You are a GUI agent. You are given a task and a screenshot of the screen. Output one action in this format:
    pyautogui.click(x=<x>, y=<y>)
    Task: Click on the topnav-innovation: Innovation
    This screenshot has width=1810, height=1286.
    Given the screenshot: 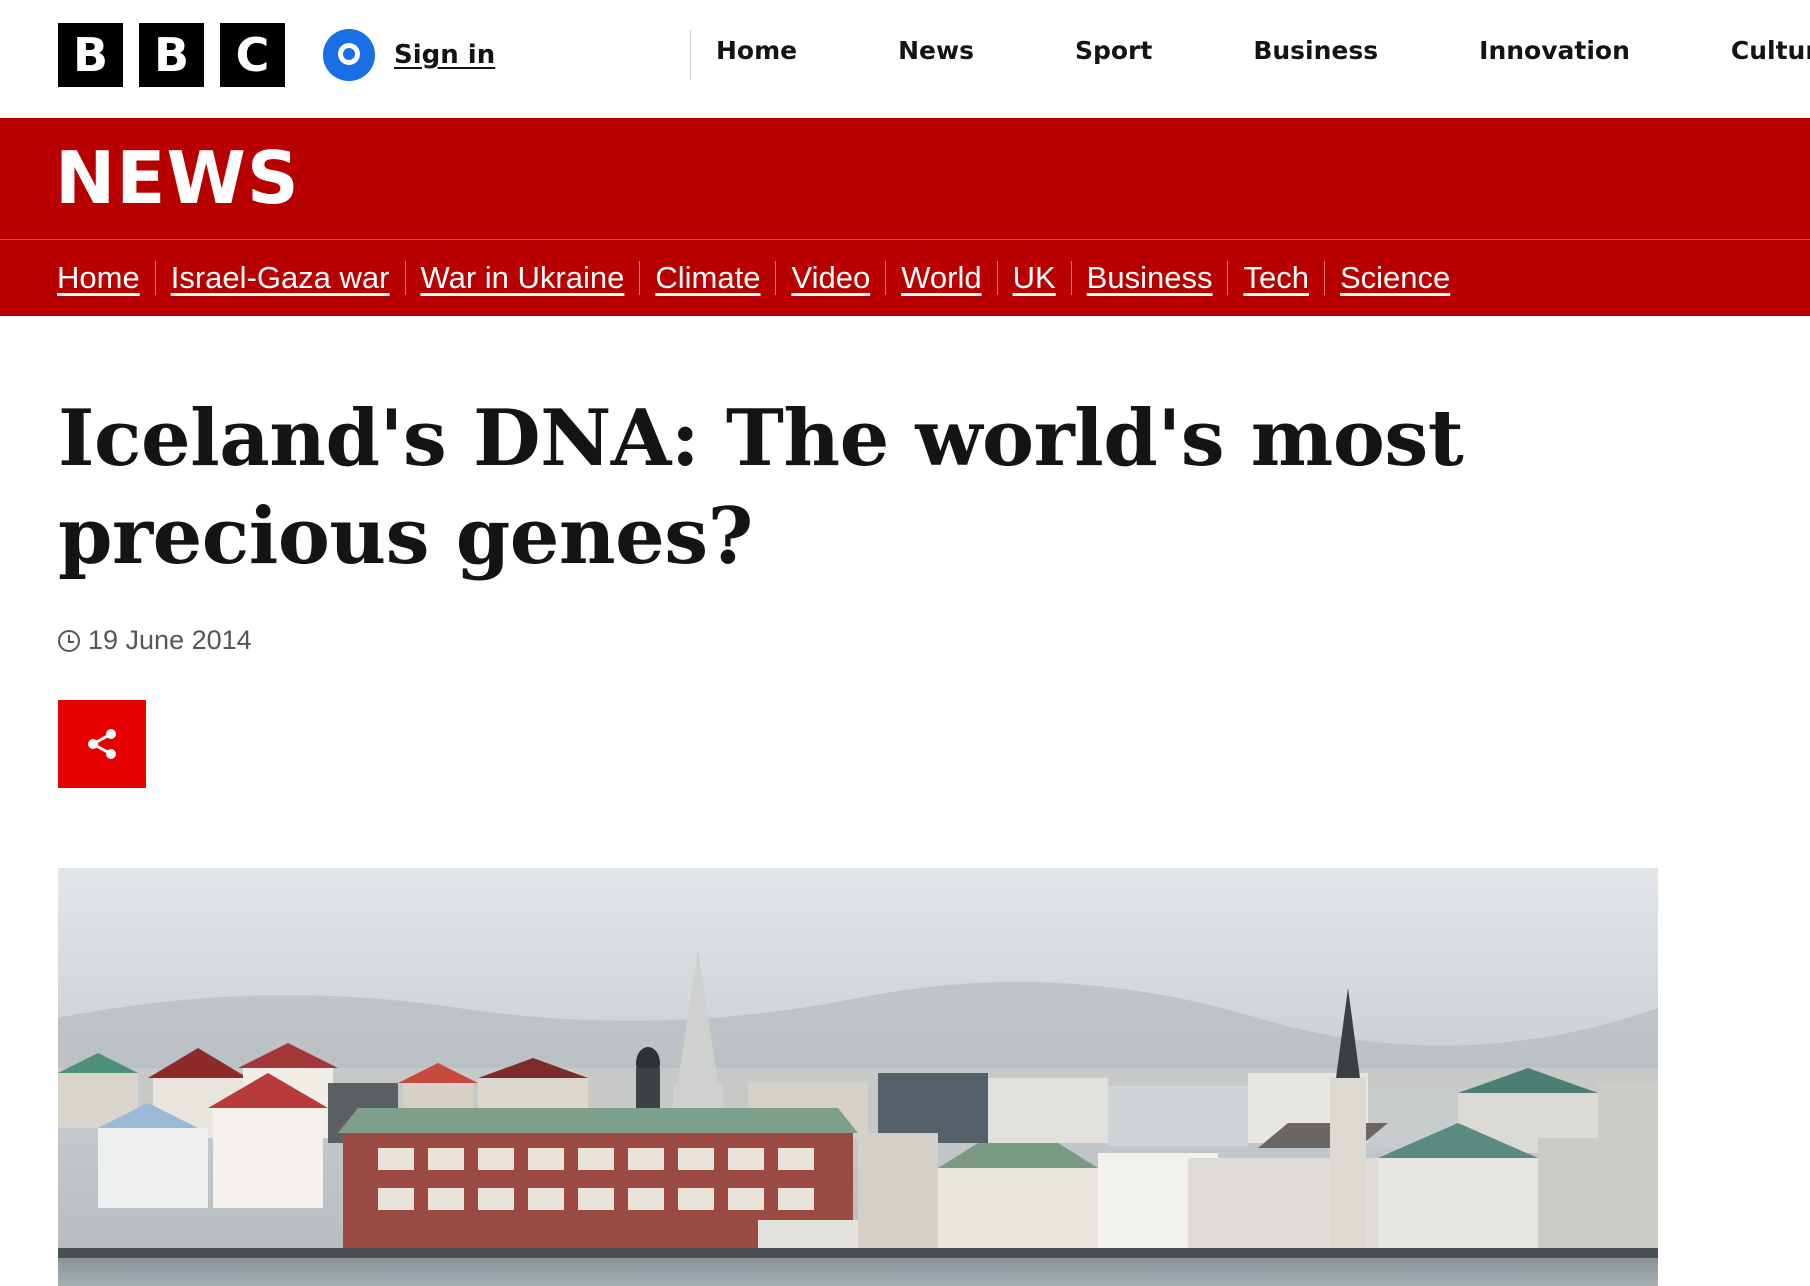 What is the action you would take?
    pyautogui.click(x=1554, y=50)
    